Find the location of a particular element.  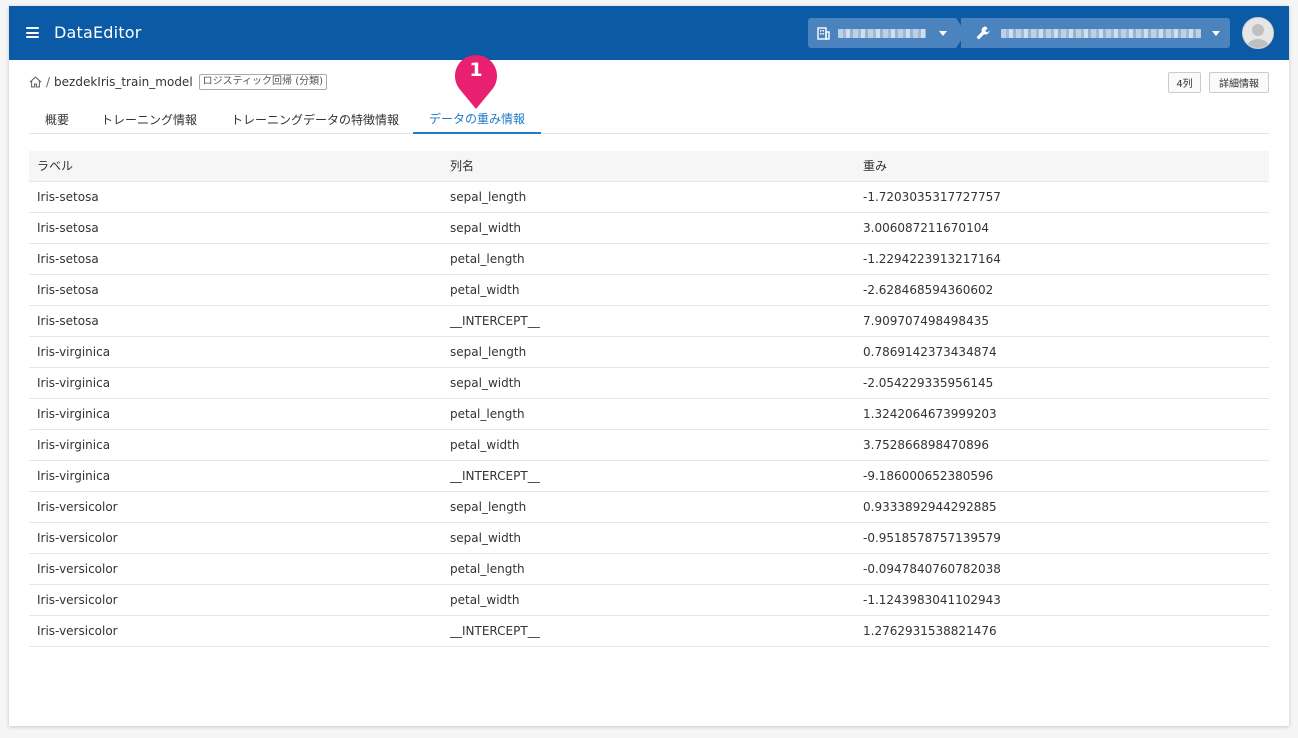

table-row: Iris-setosa sepal_width 3.006087211670104 is located at coordinates (649, 228).